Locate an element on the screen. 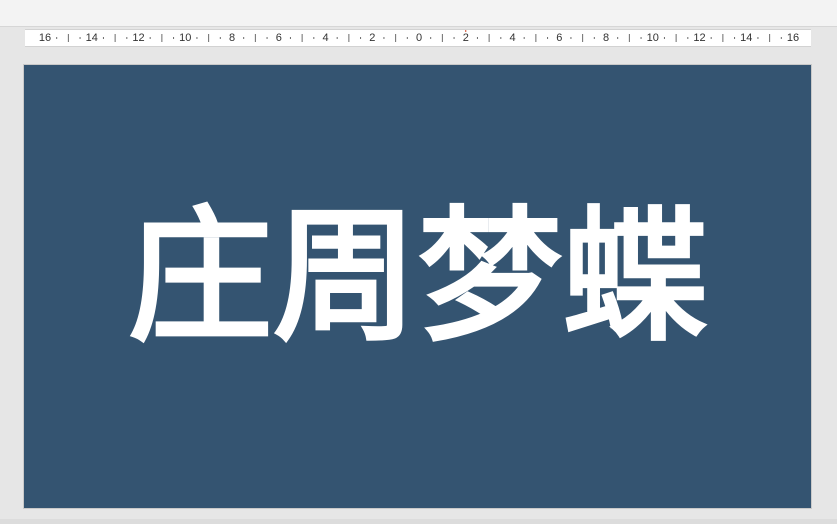 This screenshot has width=837, height=524. horizontal-ruler: 16 14 12 10 8 6 4 2 0 2 4 6 8 10 12 14 16 is located at coordinates (418, 38).